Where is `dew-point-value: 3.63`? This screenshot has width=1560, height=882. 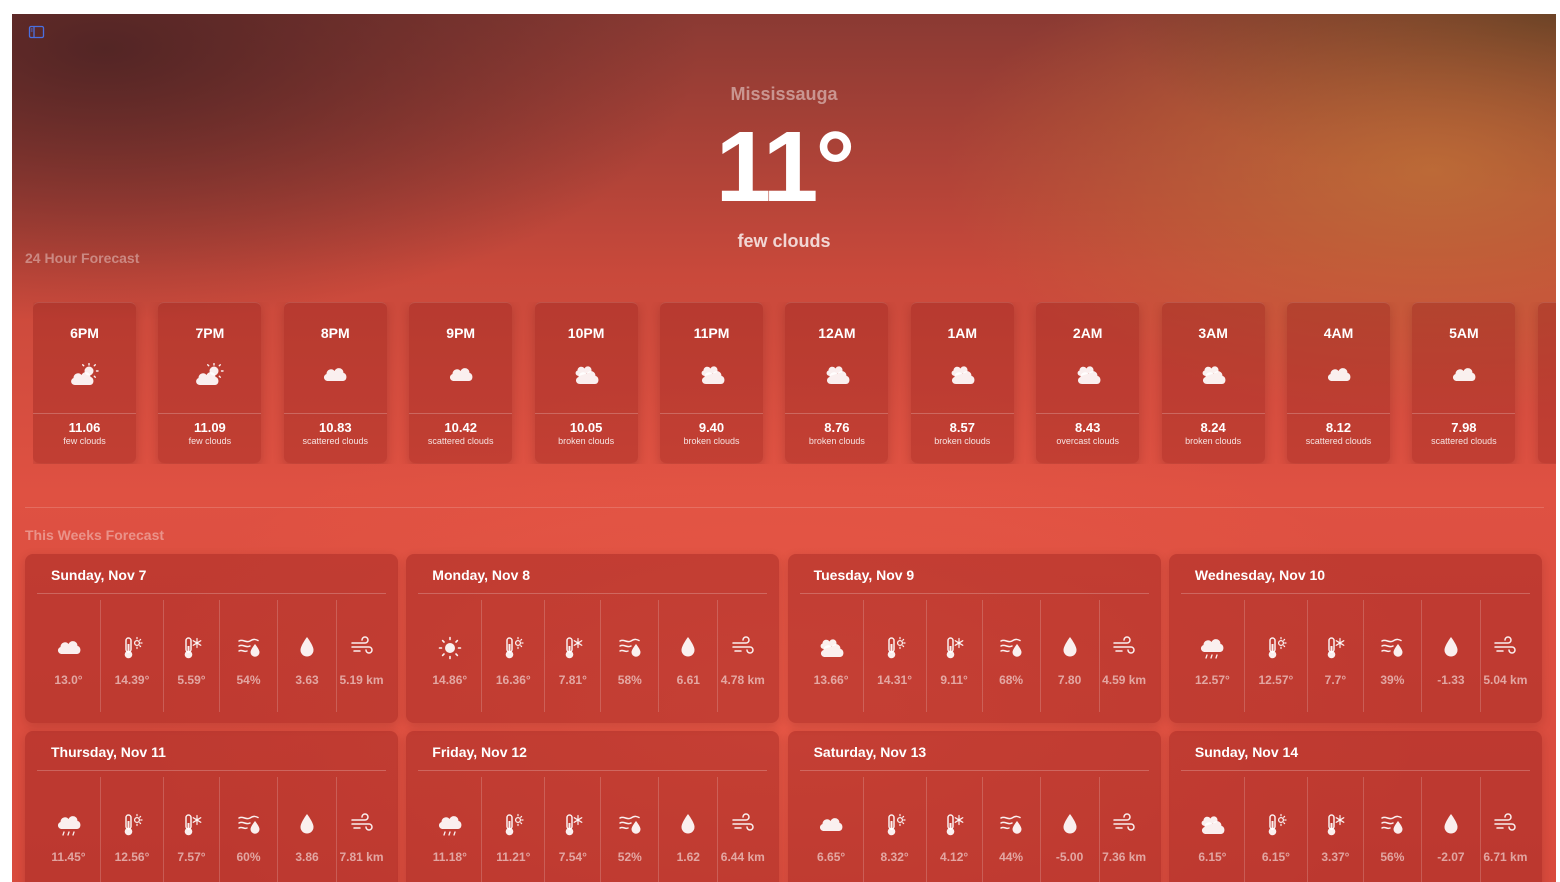 dew-point-value: 3.63 is located at coordinates (307, 680).